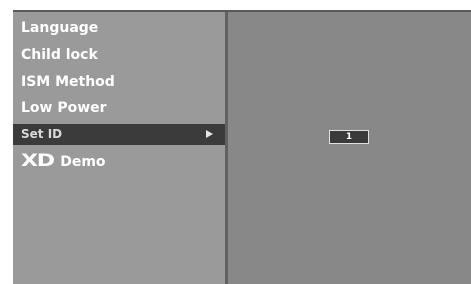 The width and height of the screenshot is (471, 284). What do you see at coordinates (119, 161) in the screenshot?
I see `menu-item-xd-demo: XD Demo` at bounding box center [119, 161].